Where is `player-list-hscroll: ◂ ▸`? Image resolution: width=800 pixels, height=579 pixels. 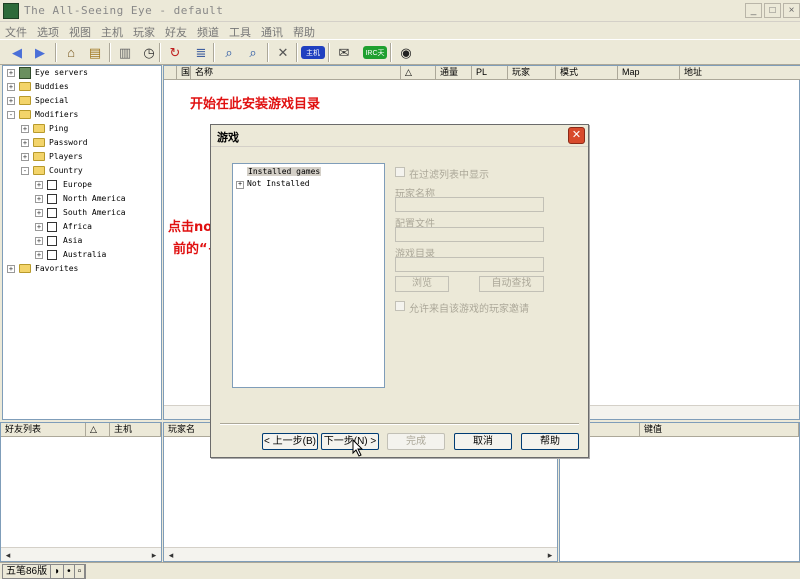 player-list-hscroll: ◂ ▸ is located at coordinates (360, 554).